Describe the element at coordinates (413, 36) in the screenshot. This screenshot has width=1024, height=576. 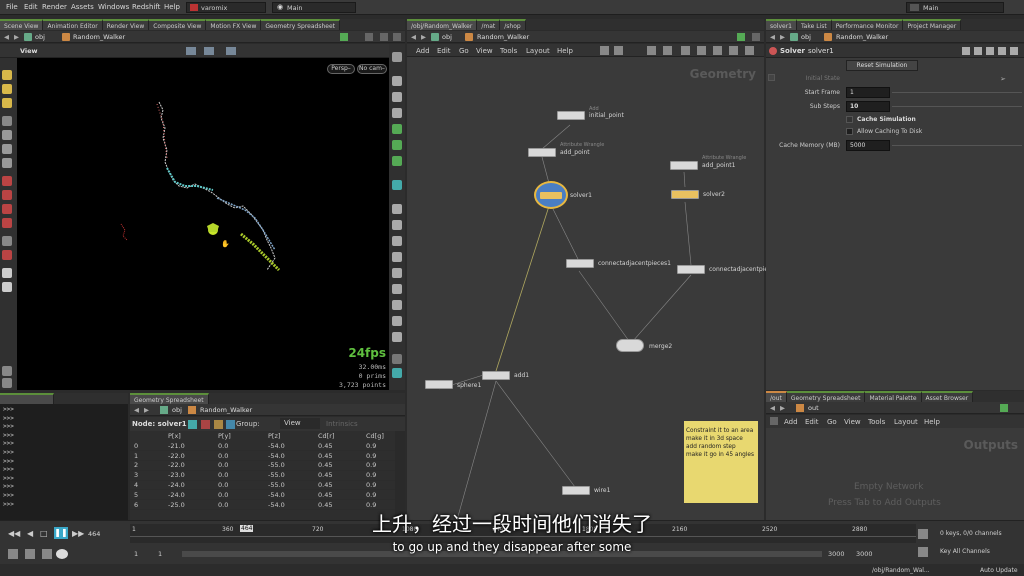
I see `network-back-icon: ◀` at that location.